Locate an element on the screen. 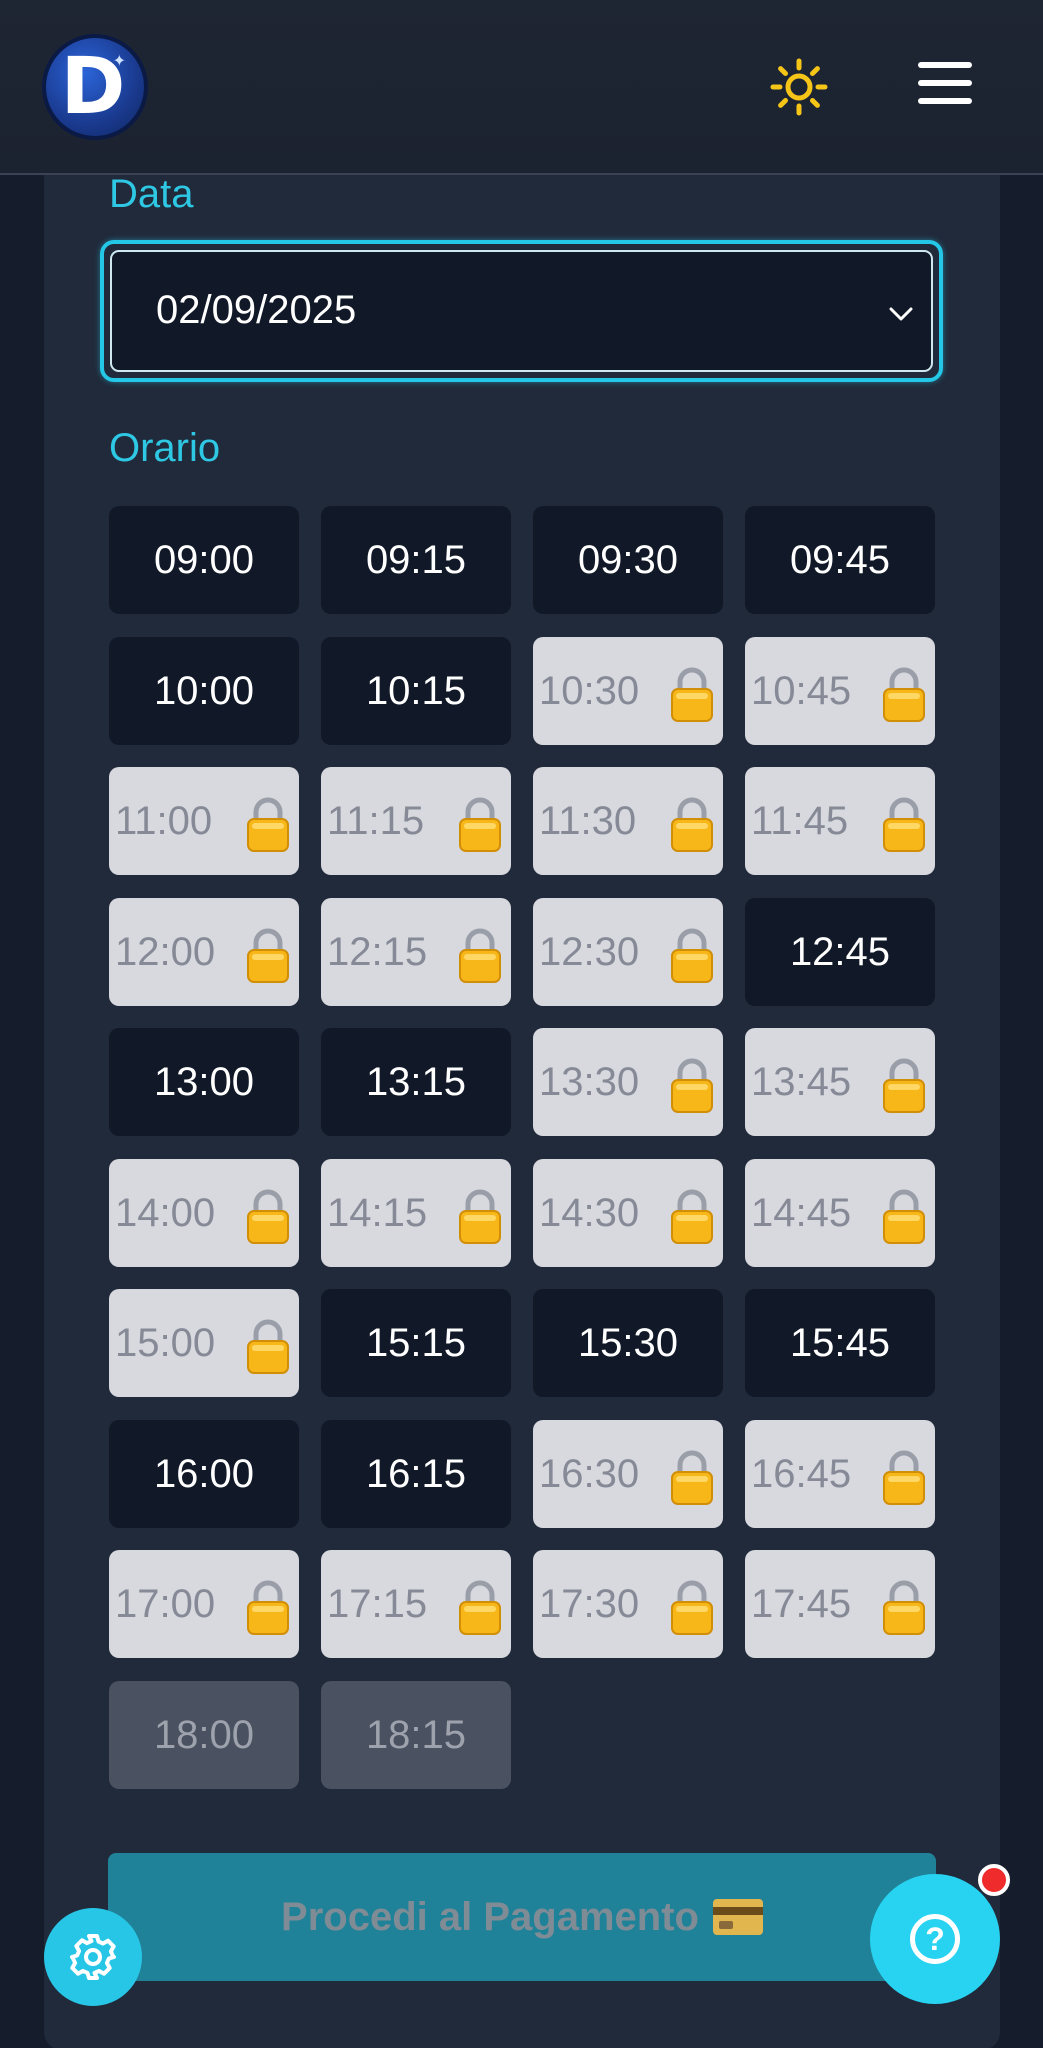  time-slot: 15:15 is located at coordinates (416, 1343).